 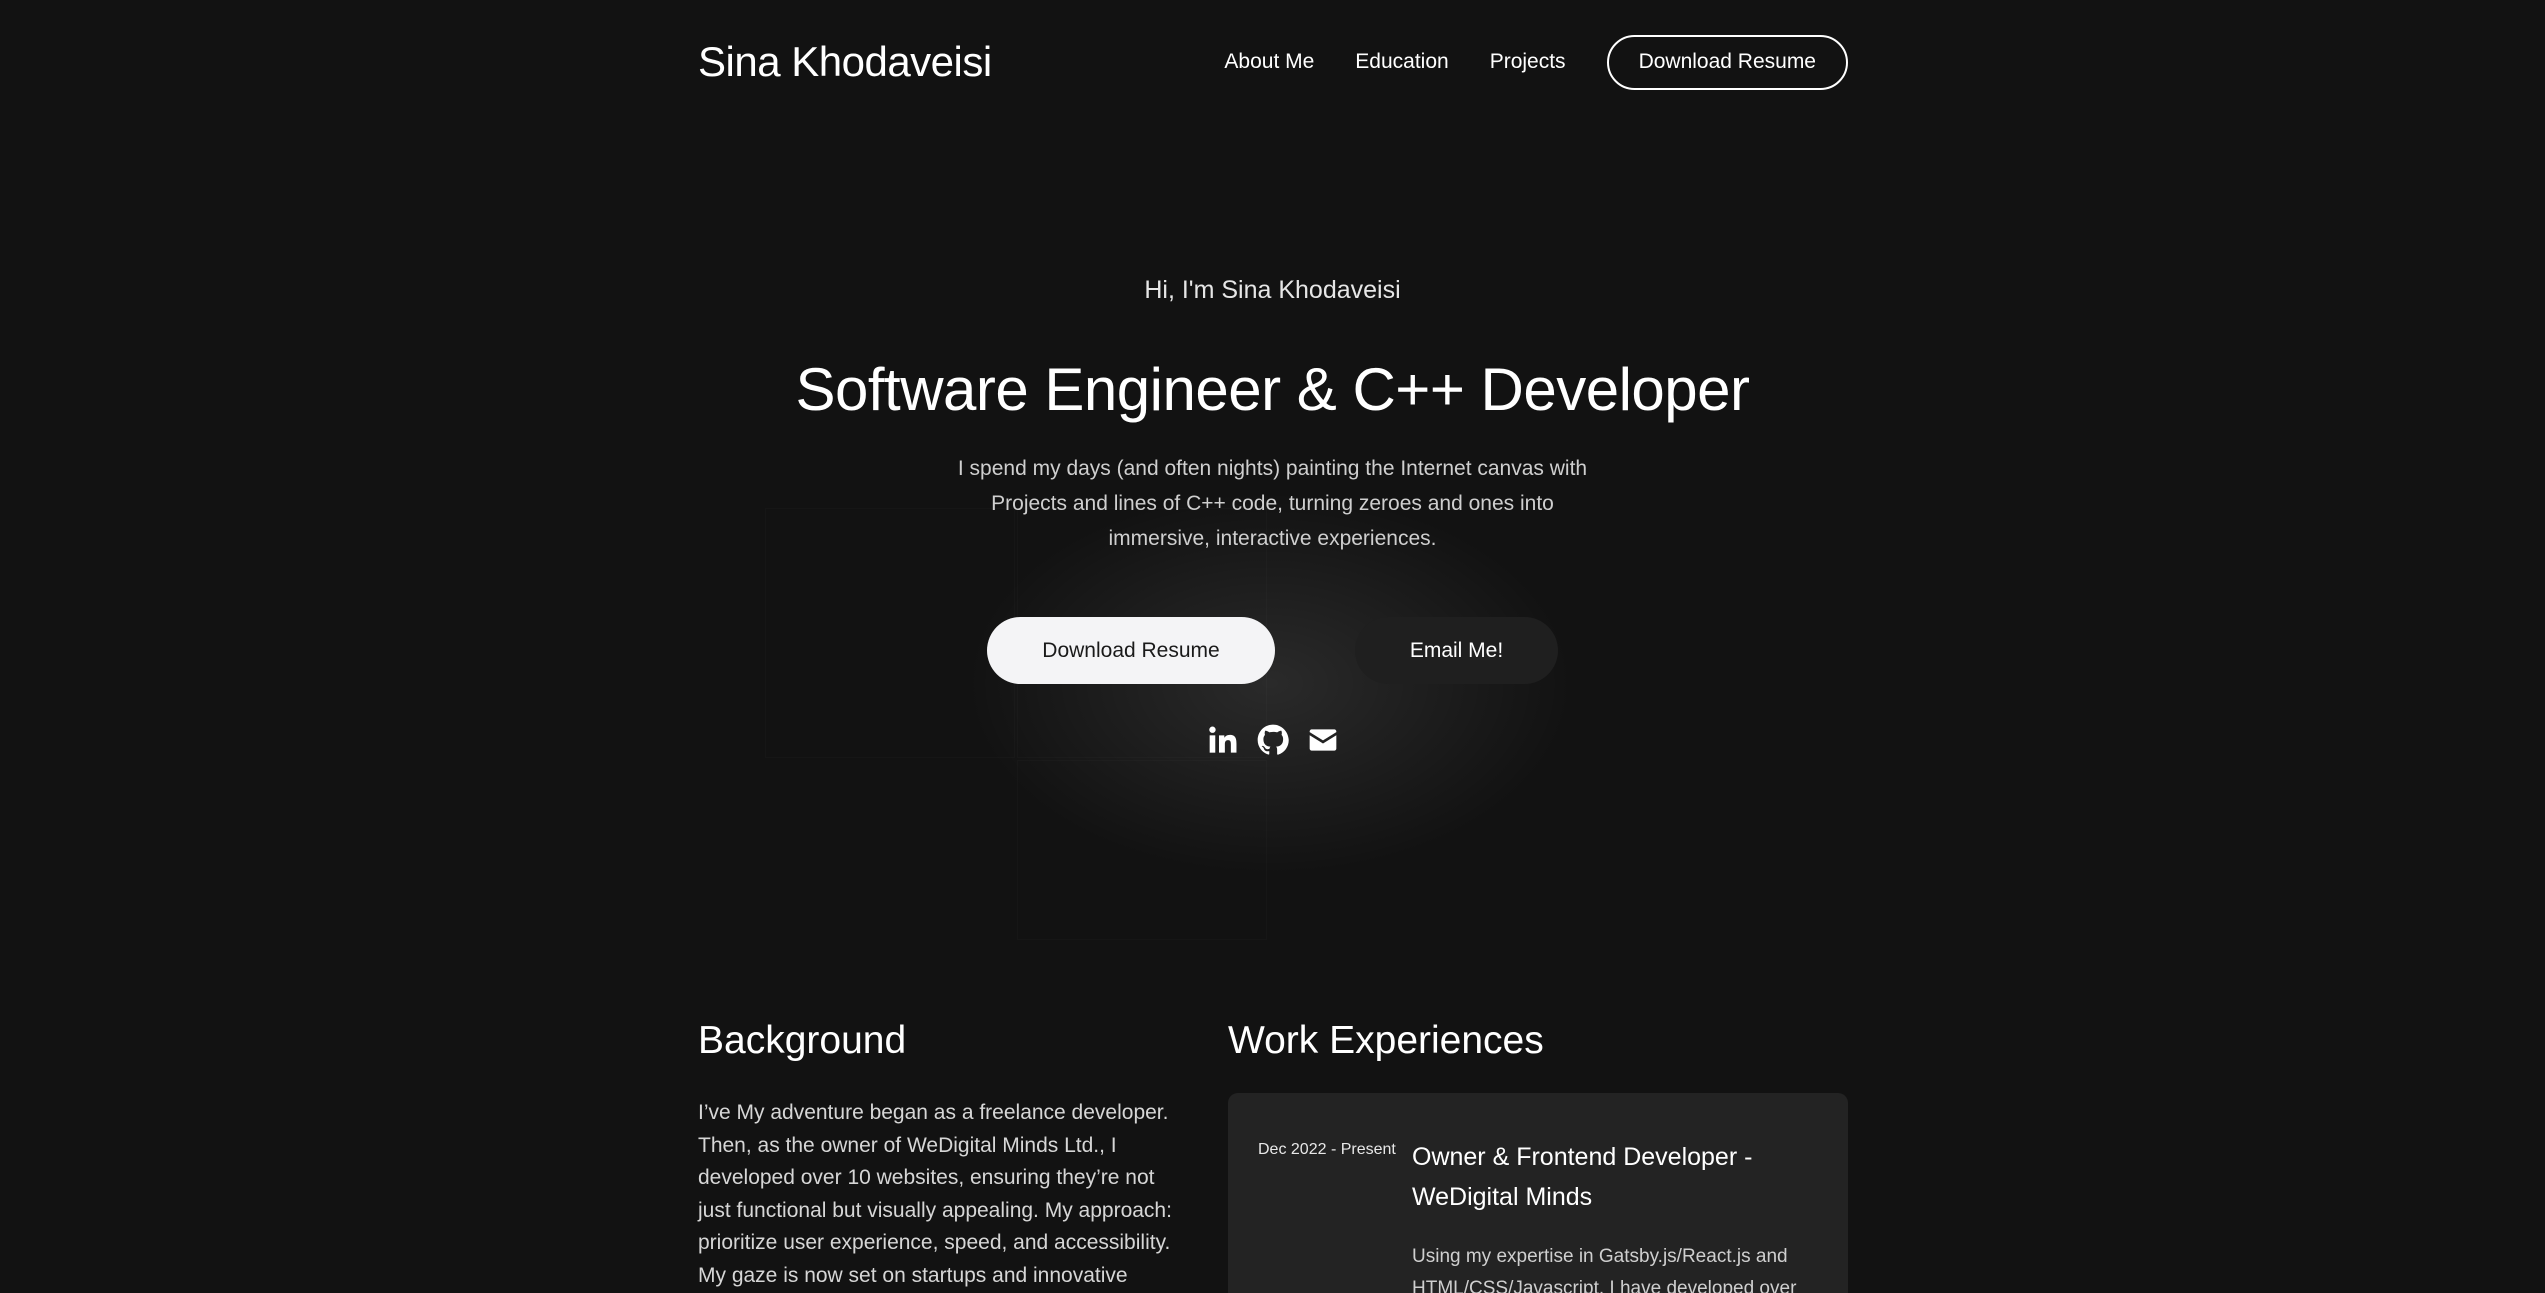 What do you see at coordinates (845, 62) in the screenshot?
I see `brand-name: Sina Khodaveisi` at bounding box center [845, 62].